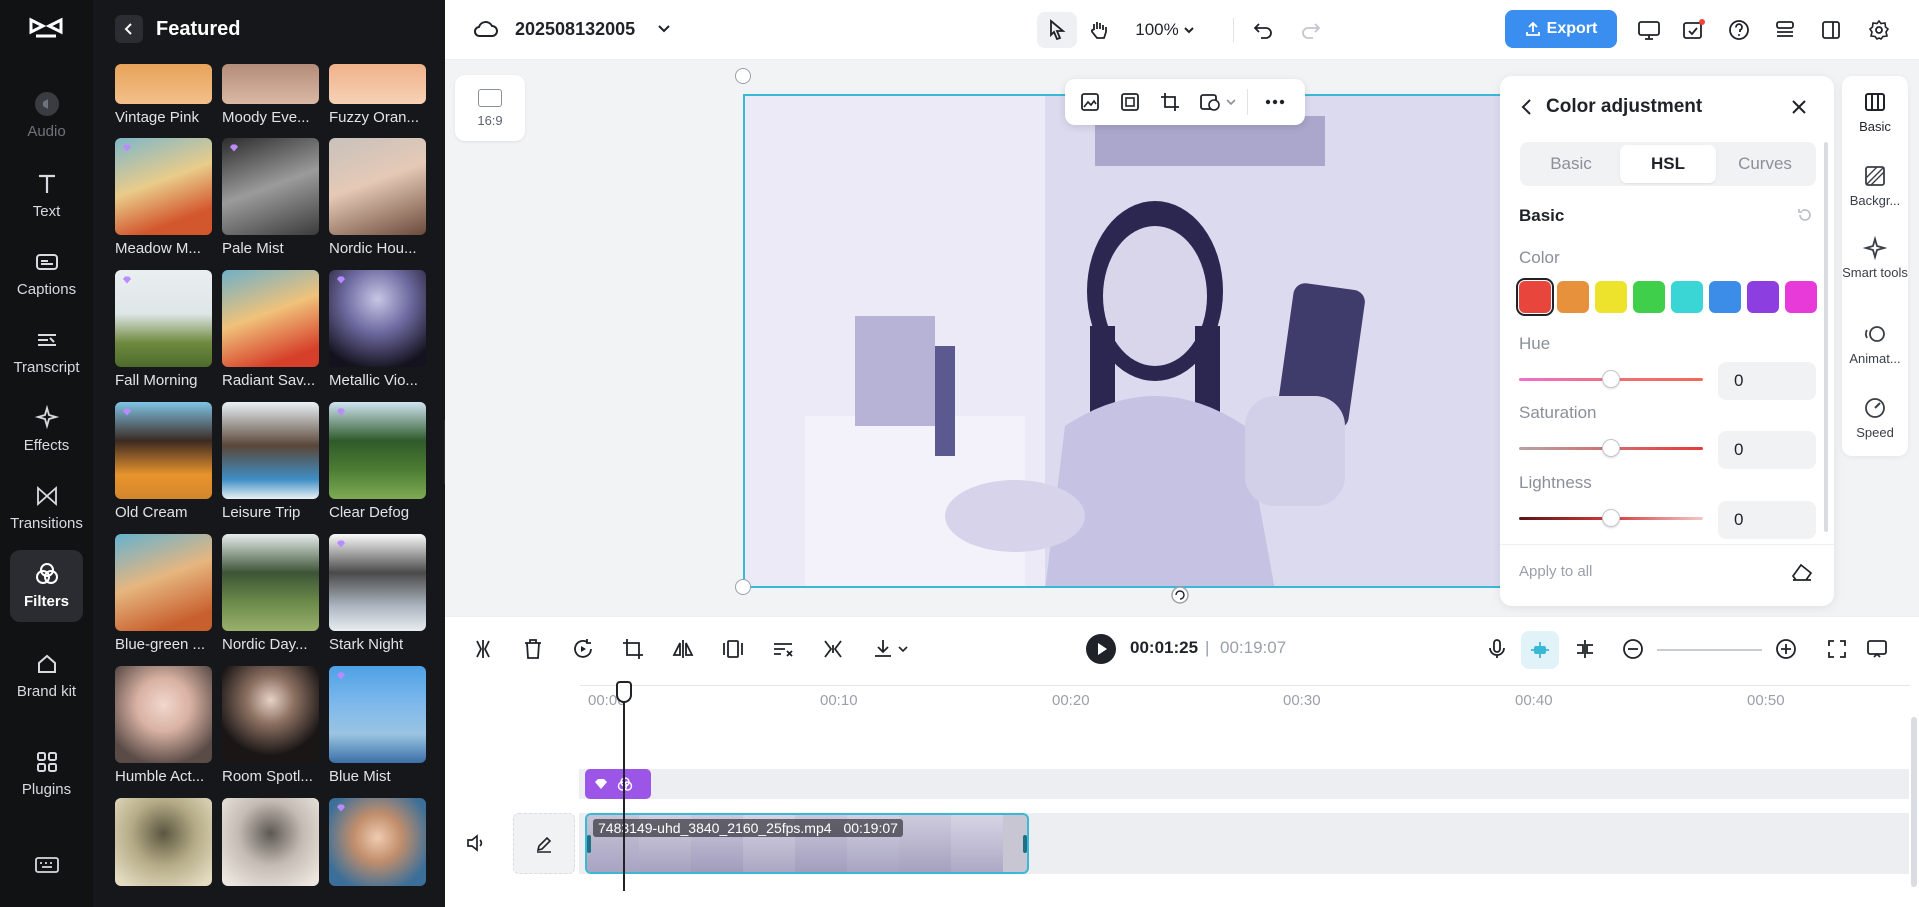  What do you see at coordinates (46, 116) in the screenshot?
I see `rail-item-audio: Audio` at bounding box center [46, 116].